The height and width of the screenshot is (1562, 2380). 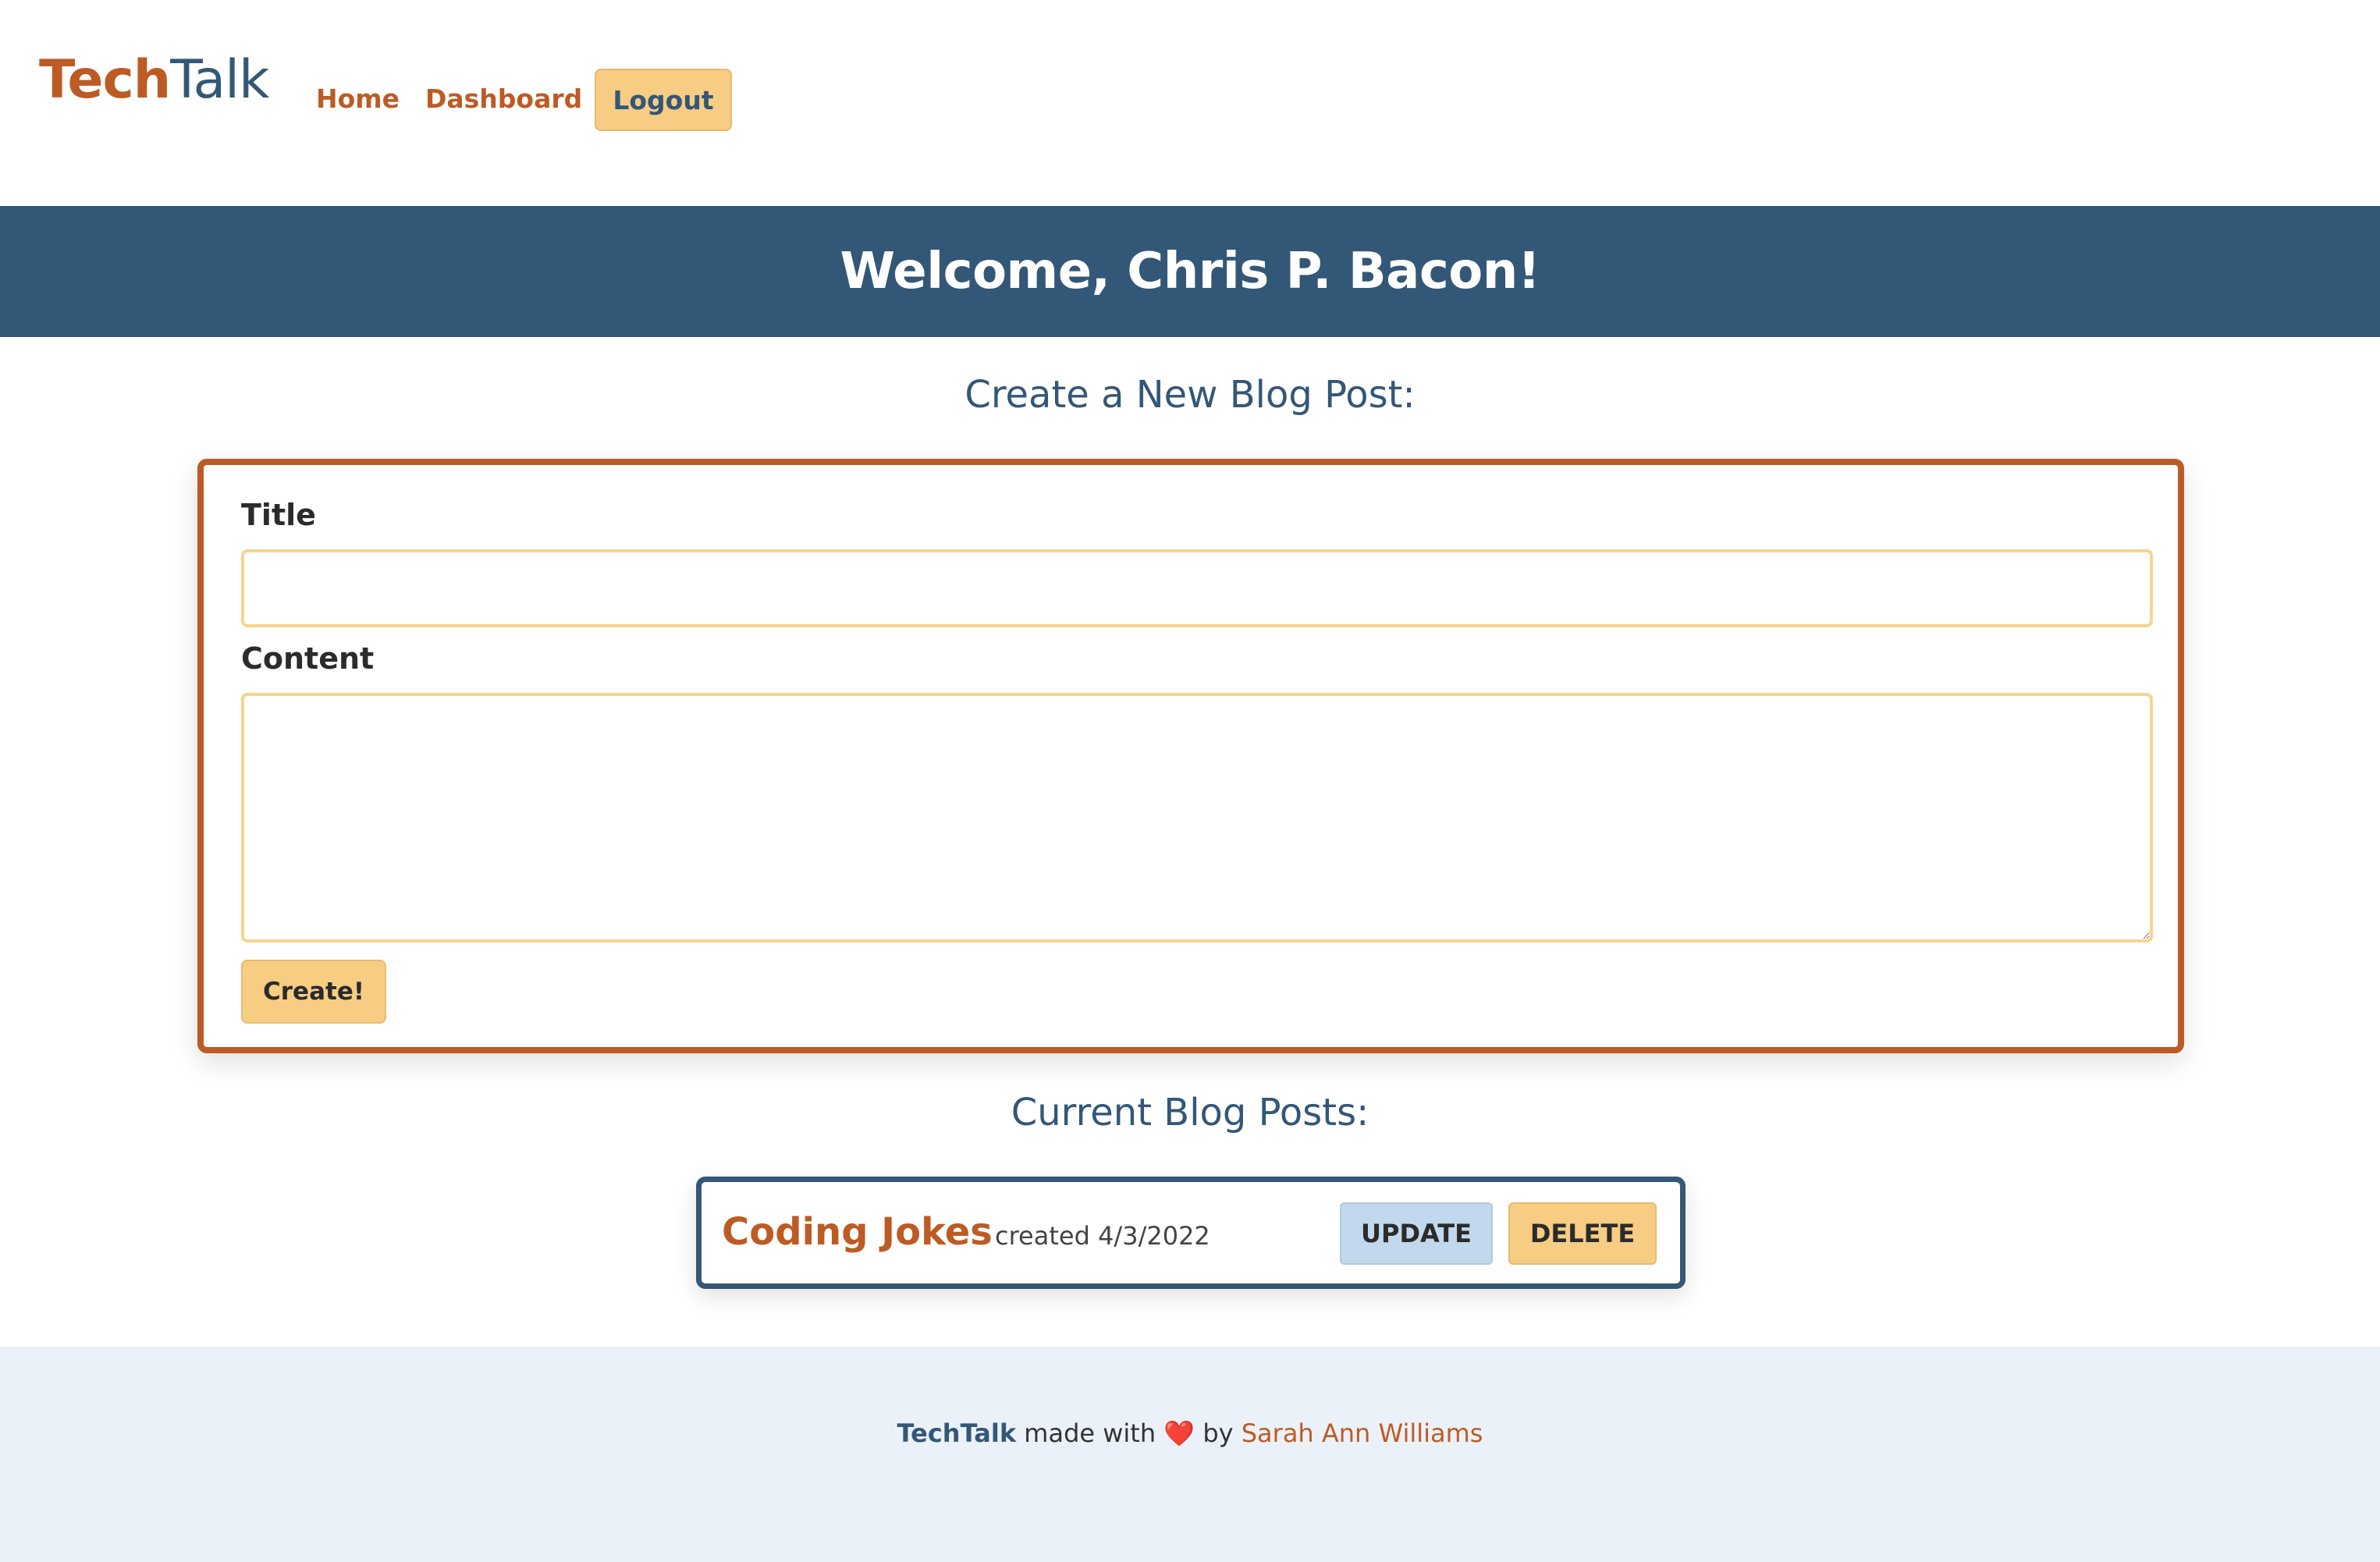 I want to click on nav-link-dashboard: Dashboard, so click(x=504, y=99).